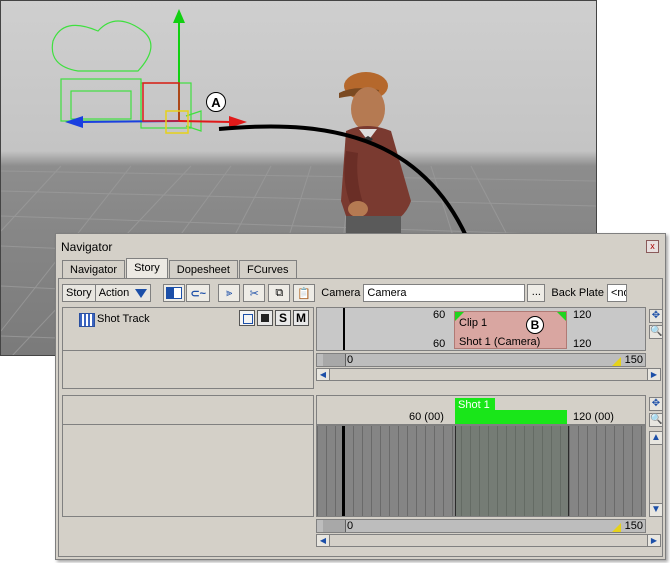 This screenshot has width=670, height=563. What do you see at coordinates (87, 320) in the screenshot?
I see `shot-track-icon` at bounding box center [87, 320].